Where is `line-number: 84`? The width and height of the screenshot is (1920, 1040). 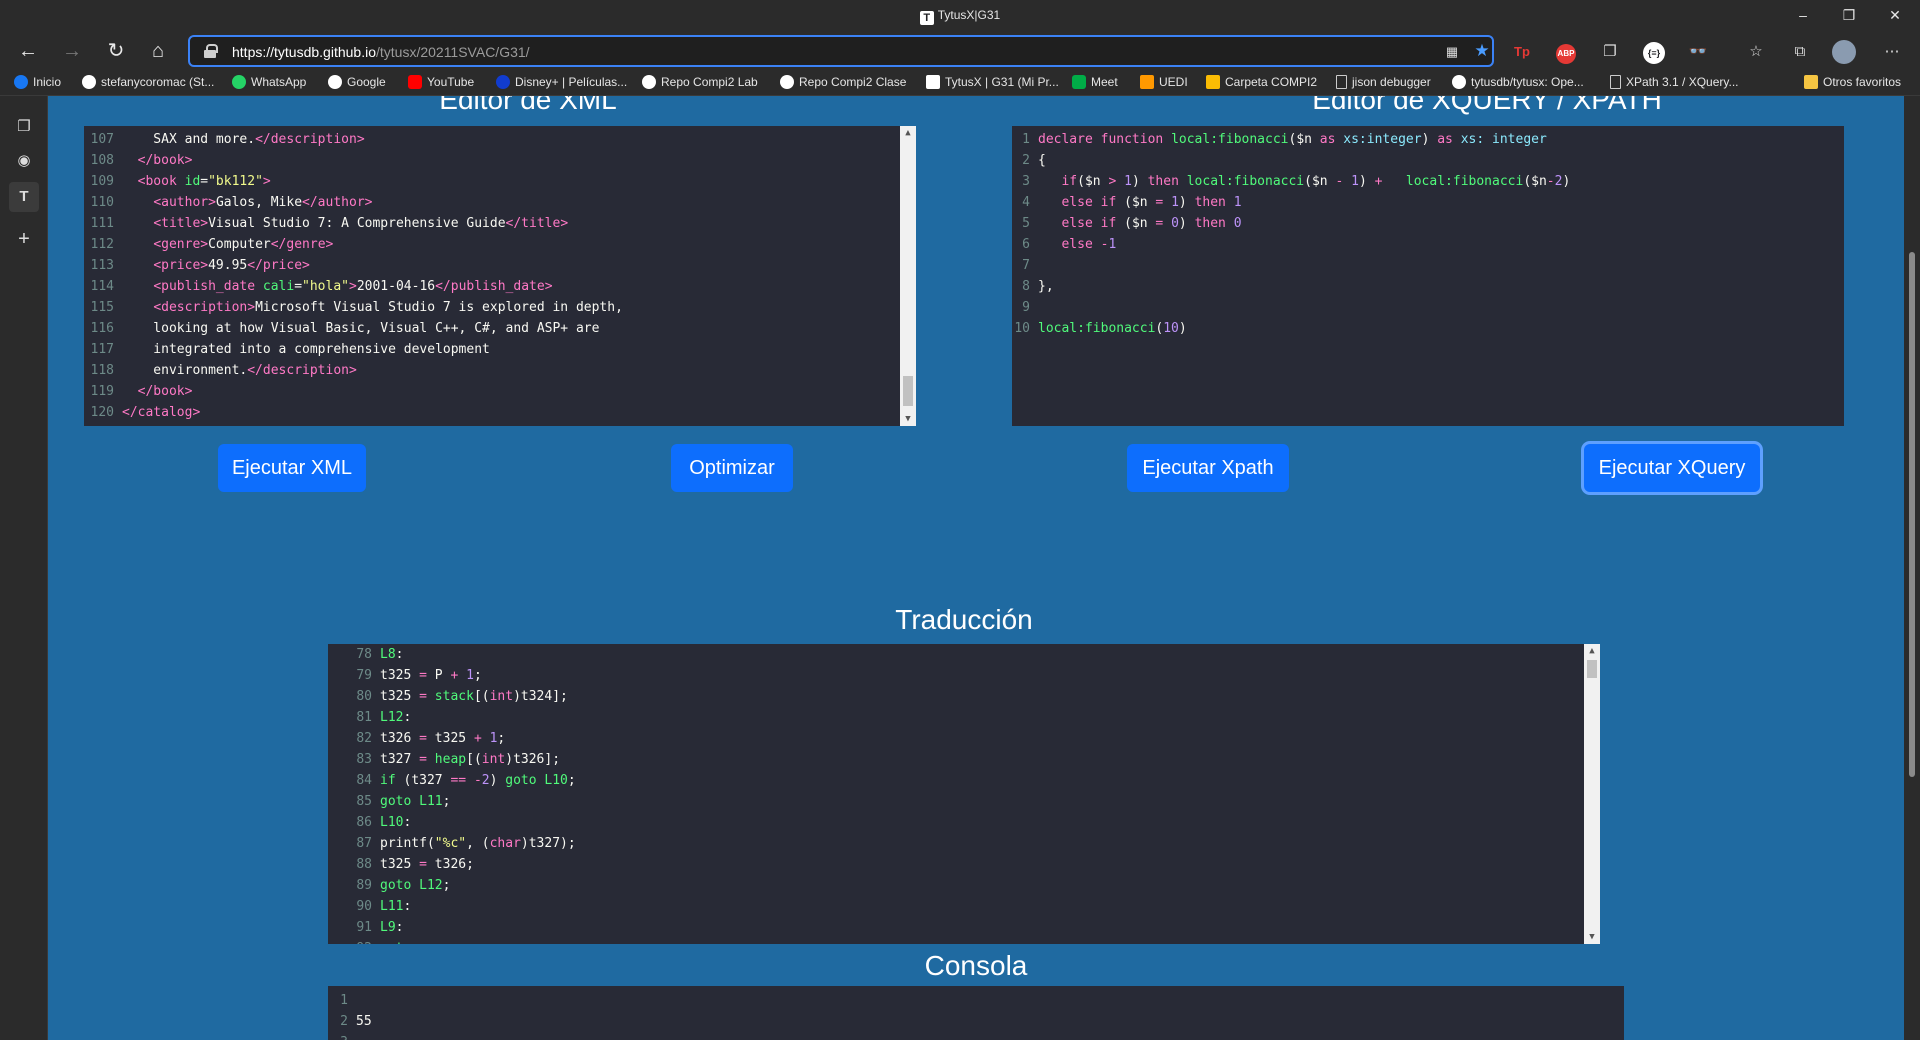
line-number: 84 is located at coordinates (364, 780).